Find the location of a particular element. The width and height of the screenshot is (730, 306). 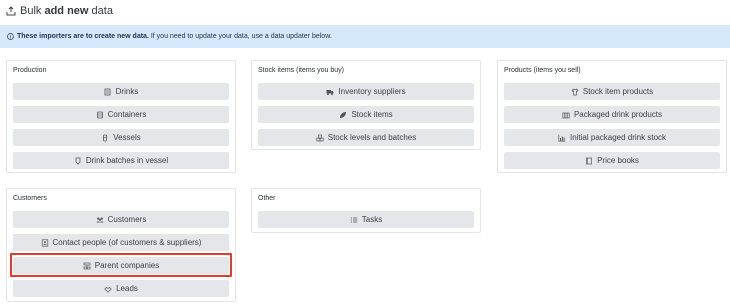

button-label: Drink batches in vessel is located at coordinates (127, 160).